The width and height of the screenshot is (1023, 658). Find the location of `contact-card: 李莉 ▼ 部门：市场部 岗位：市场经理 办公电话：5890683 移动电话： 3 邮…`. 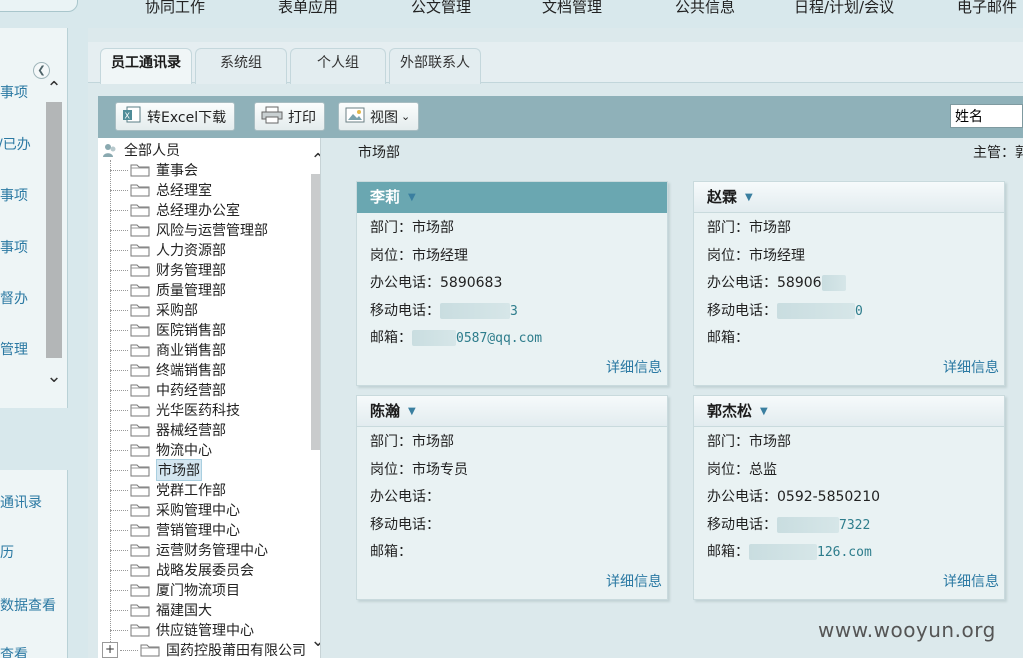

contact-card: 李莉 ▼ 部门：市场部 岗位：市场经理 办公电话：5890683 移动电话： 3 邮… is located at coordinates (512, 283).